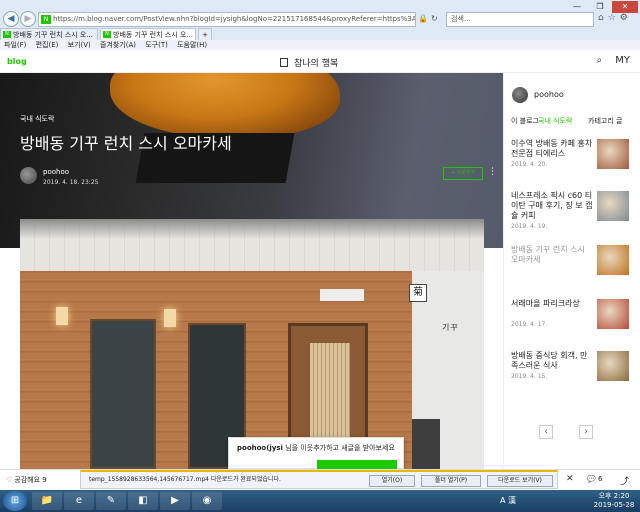 The height and width of the screenshot is (512, 640). Describe the element at coordinates (17, 61) in the screenshot. I see `blog-logo: blog` at that location.